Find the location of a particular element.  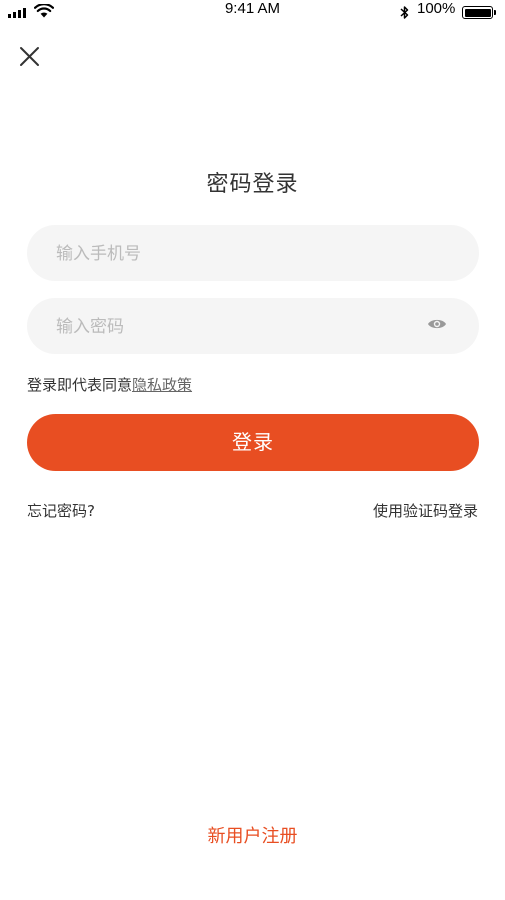

register-link: 新用户注册 is located at coordinates (252, 835).